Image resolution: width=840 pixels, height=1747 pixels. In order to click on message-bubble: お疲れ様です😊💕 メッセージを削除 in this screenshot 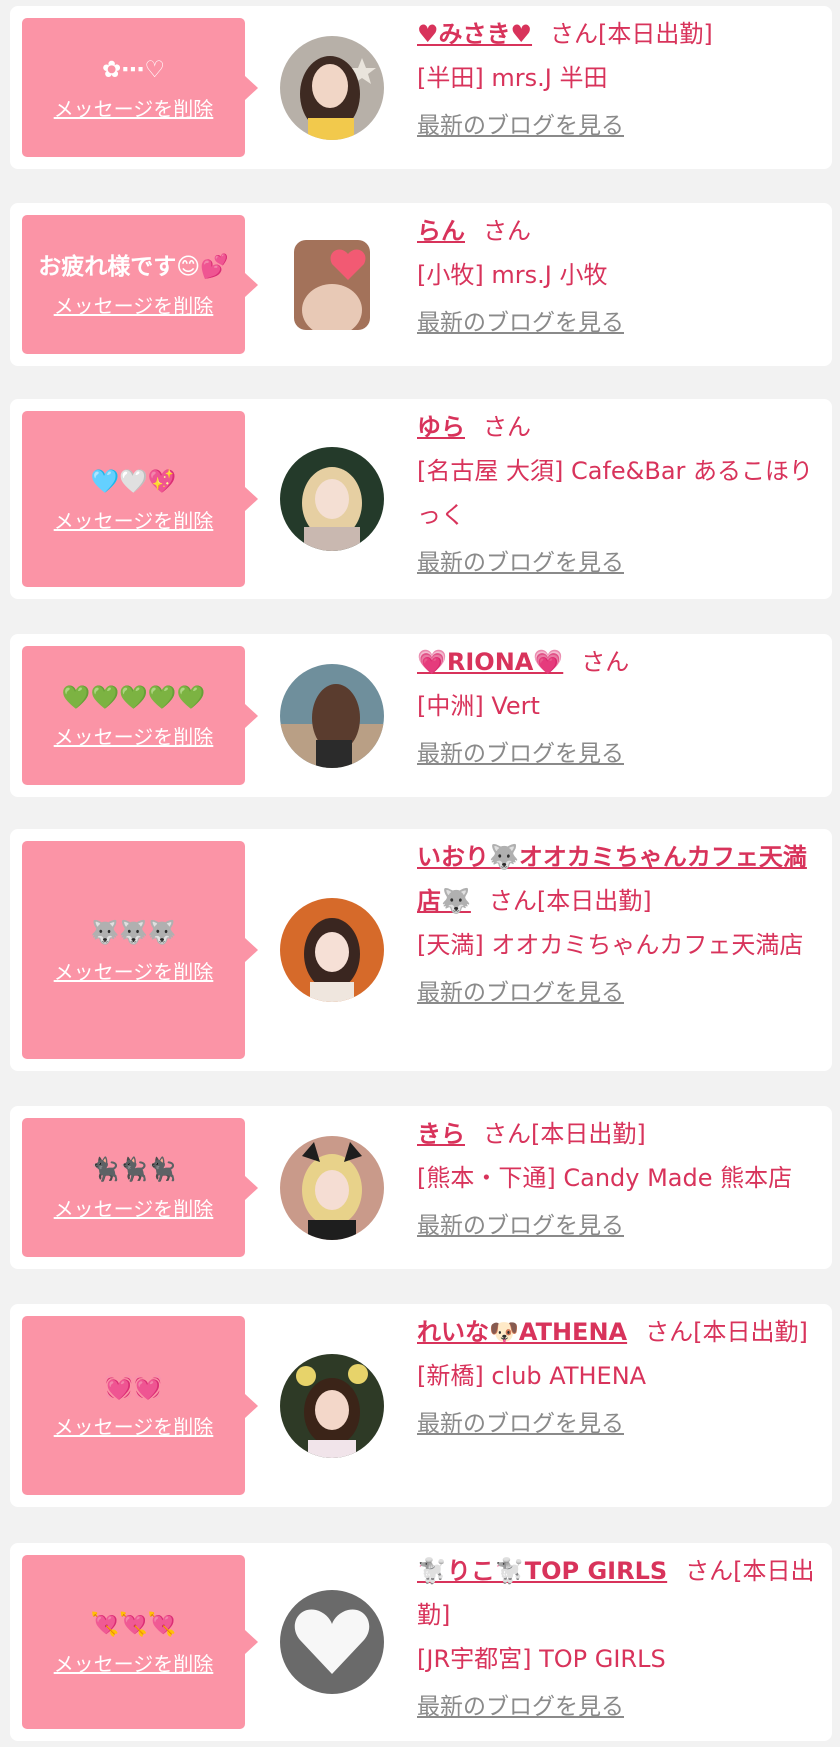, I will do `click(140, 284)`.